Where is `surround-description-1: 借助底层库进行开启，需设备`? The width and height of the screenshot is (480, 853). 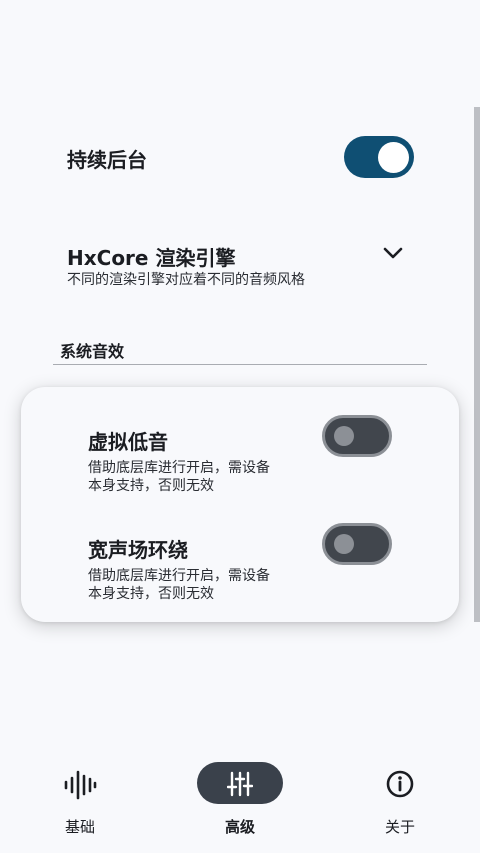
surround-description-1: 借助底层库进行开启，需设备 is located at coordinates (179, 576).